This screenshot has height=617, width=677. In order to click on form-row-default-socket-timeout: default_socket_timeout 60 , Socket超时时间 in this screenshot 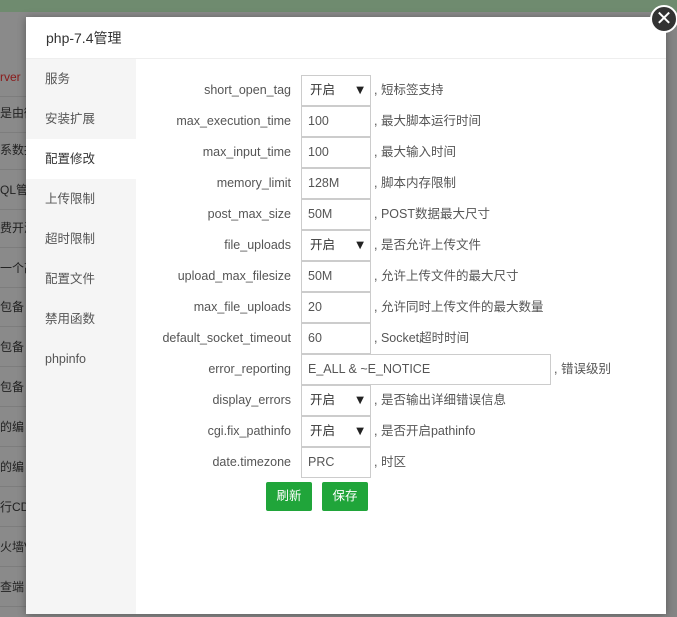, I will do `click(401, 338)`.